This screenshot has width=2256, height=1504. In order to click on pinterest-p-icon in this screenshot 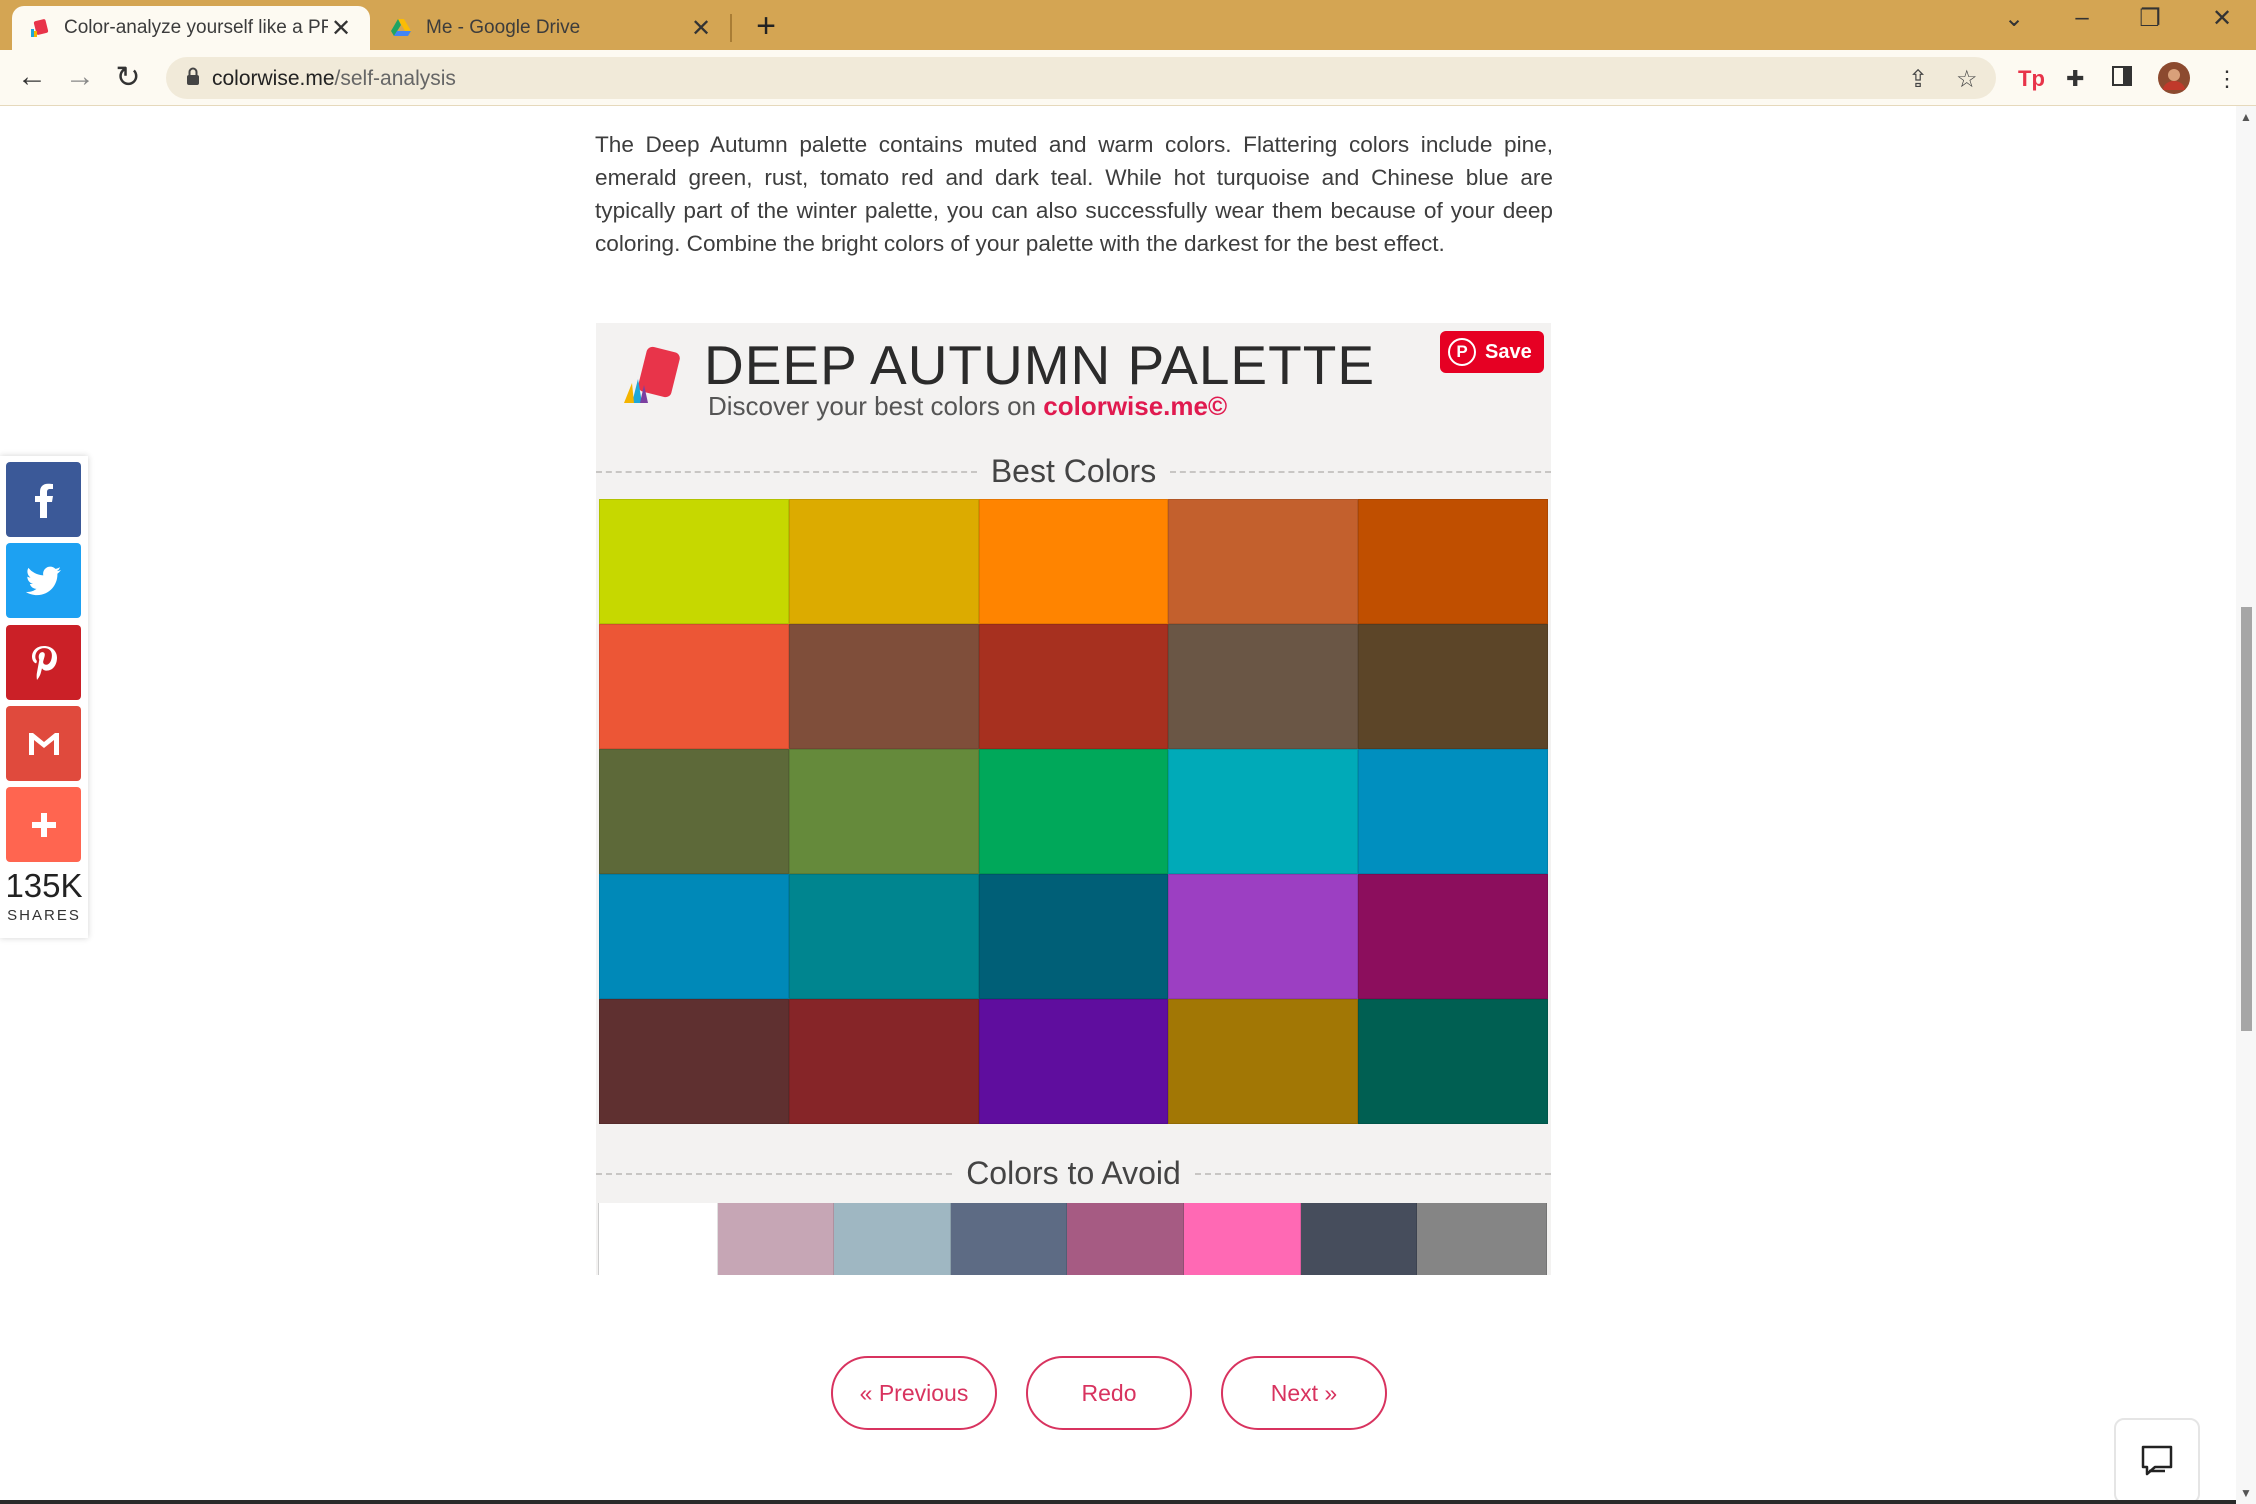, I will do `click(44, 662)`.